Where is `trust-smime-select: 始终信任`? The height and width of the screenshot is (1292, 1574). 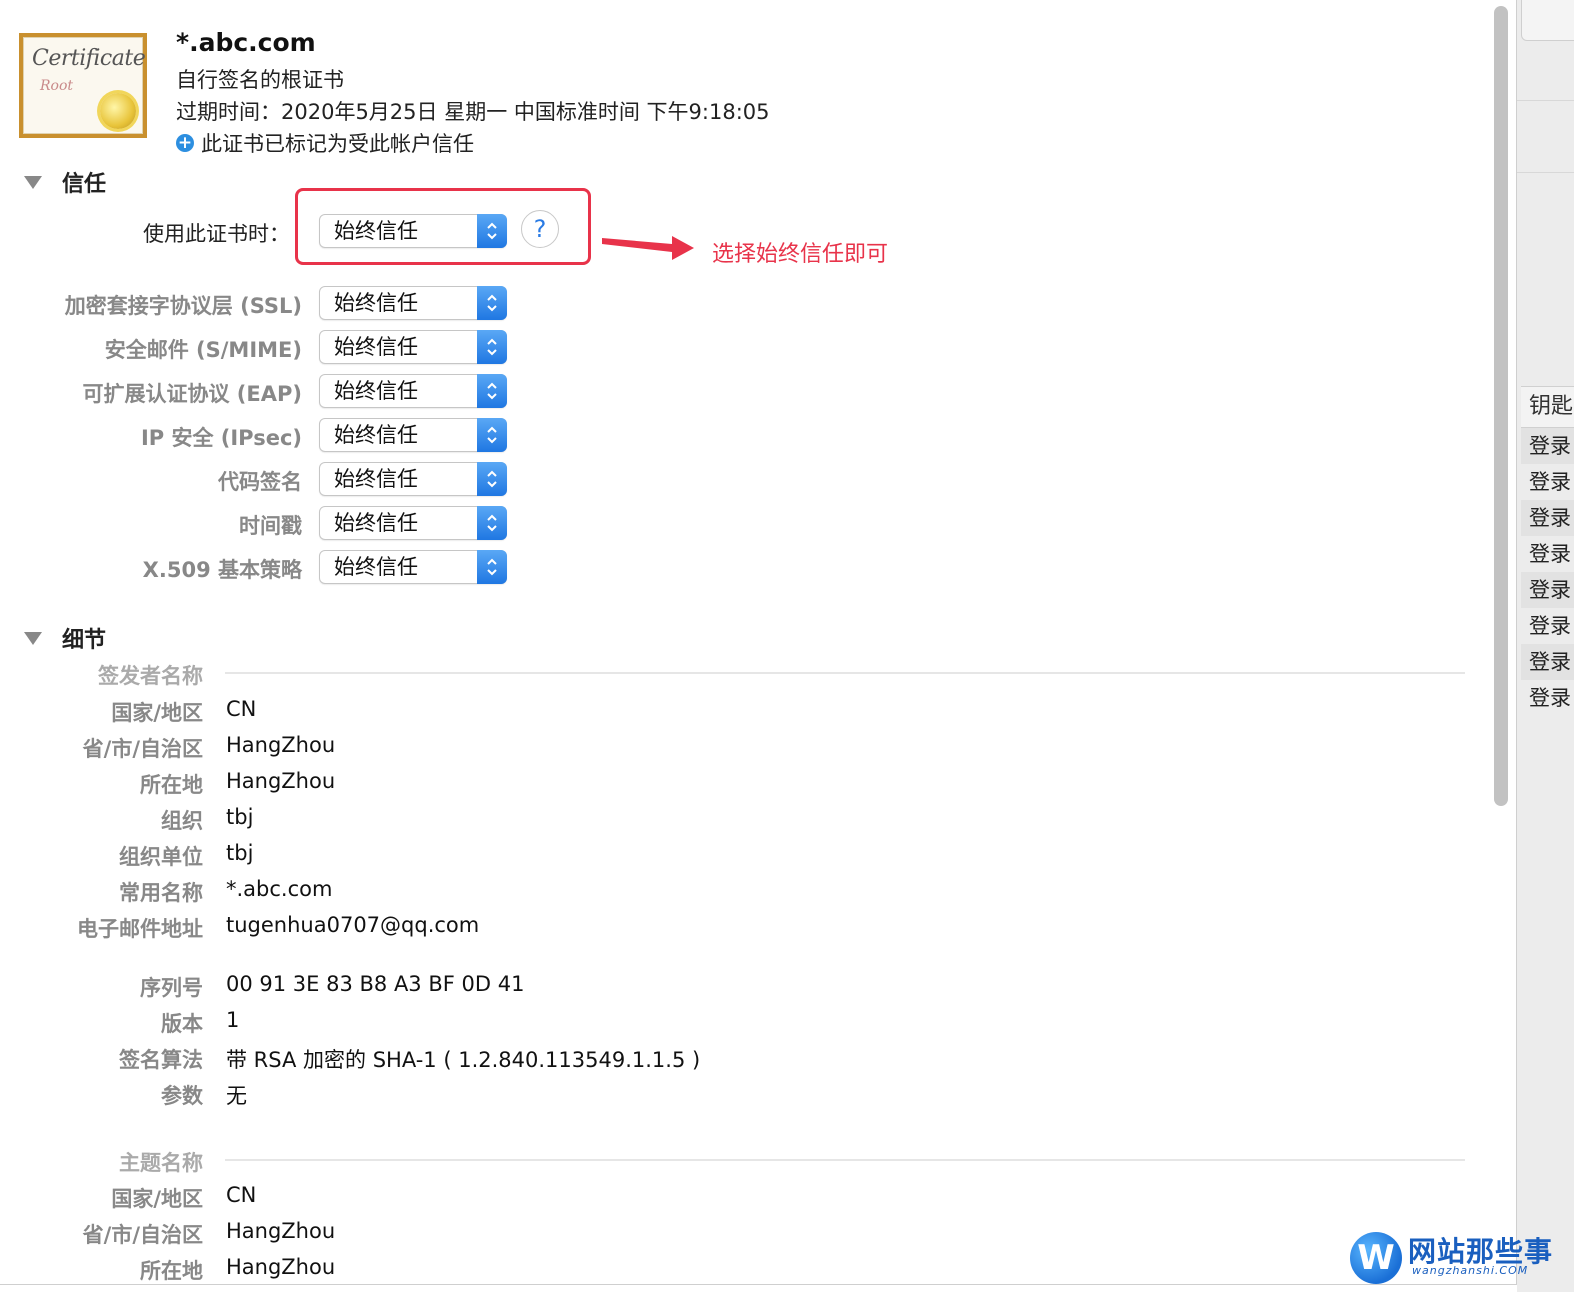
trust-smime-select: 始终信任 is located at coordinates (413, 347).